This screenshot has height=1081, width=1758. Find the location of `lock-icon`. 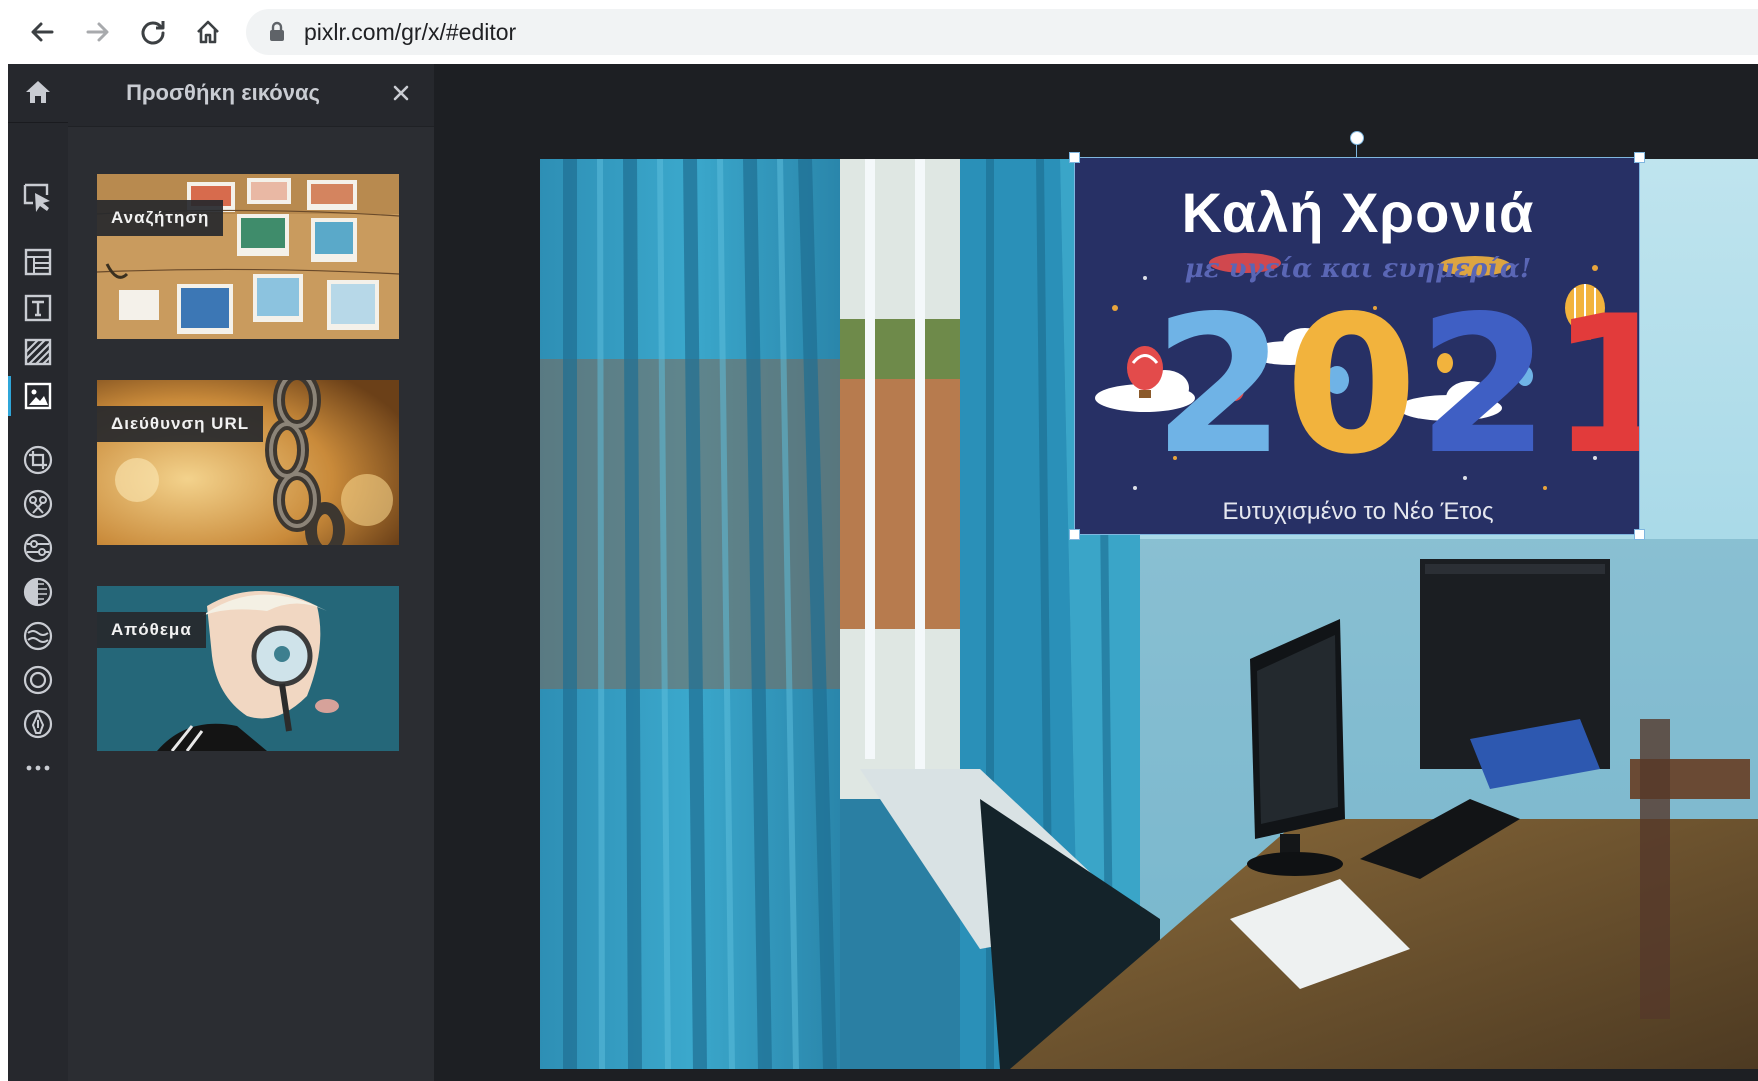

lock-icon is located at coordinates (277, 31).